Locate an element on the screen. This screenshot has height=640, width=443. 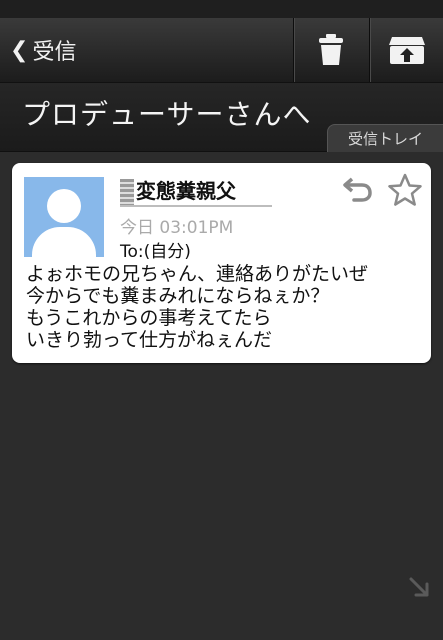
back-button-label: 受信 is located at coordinates (54, 52).